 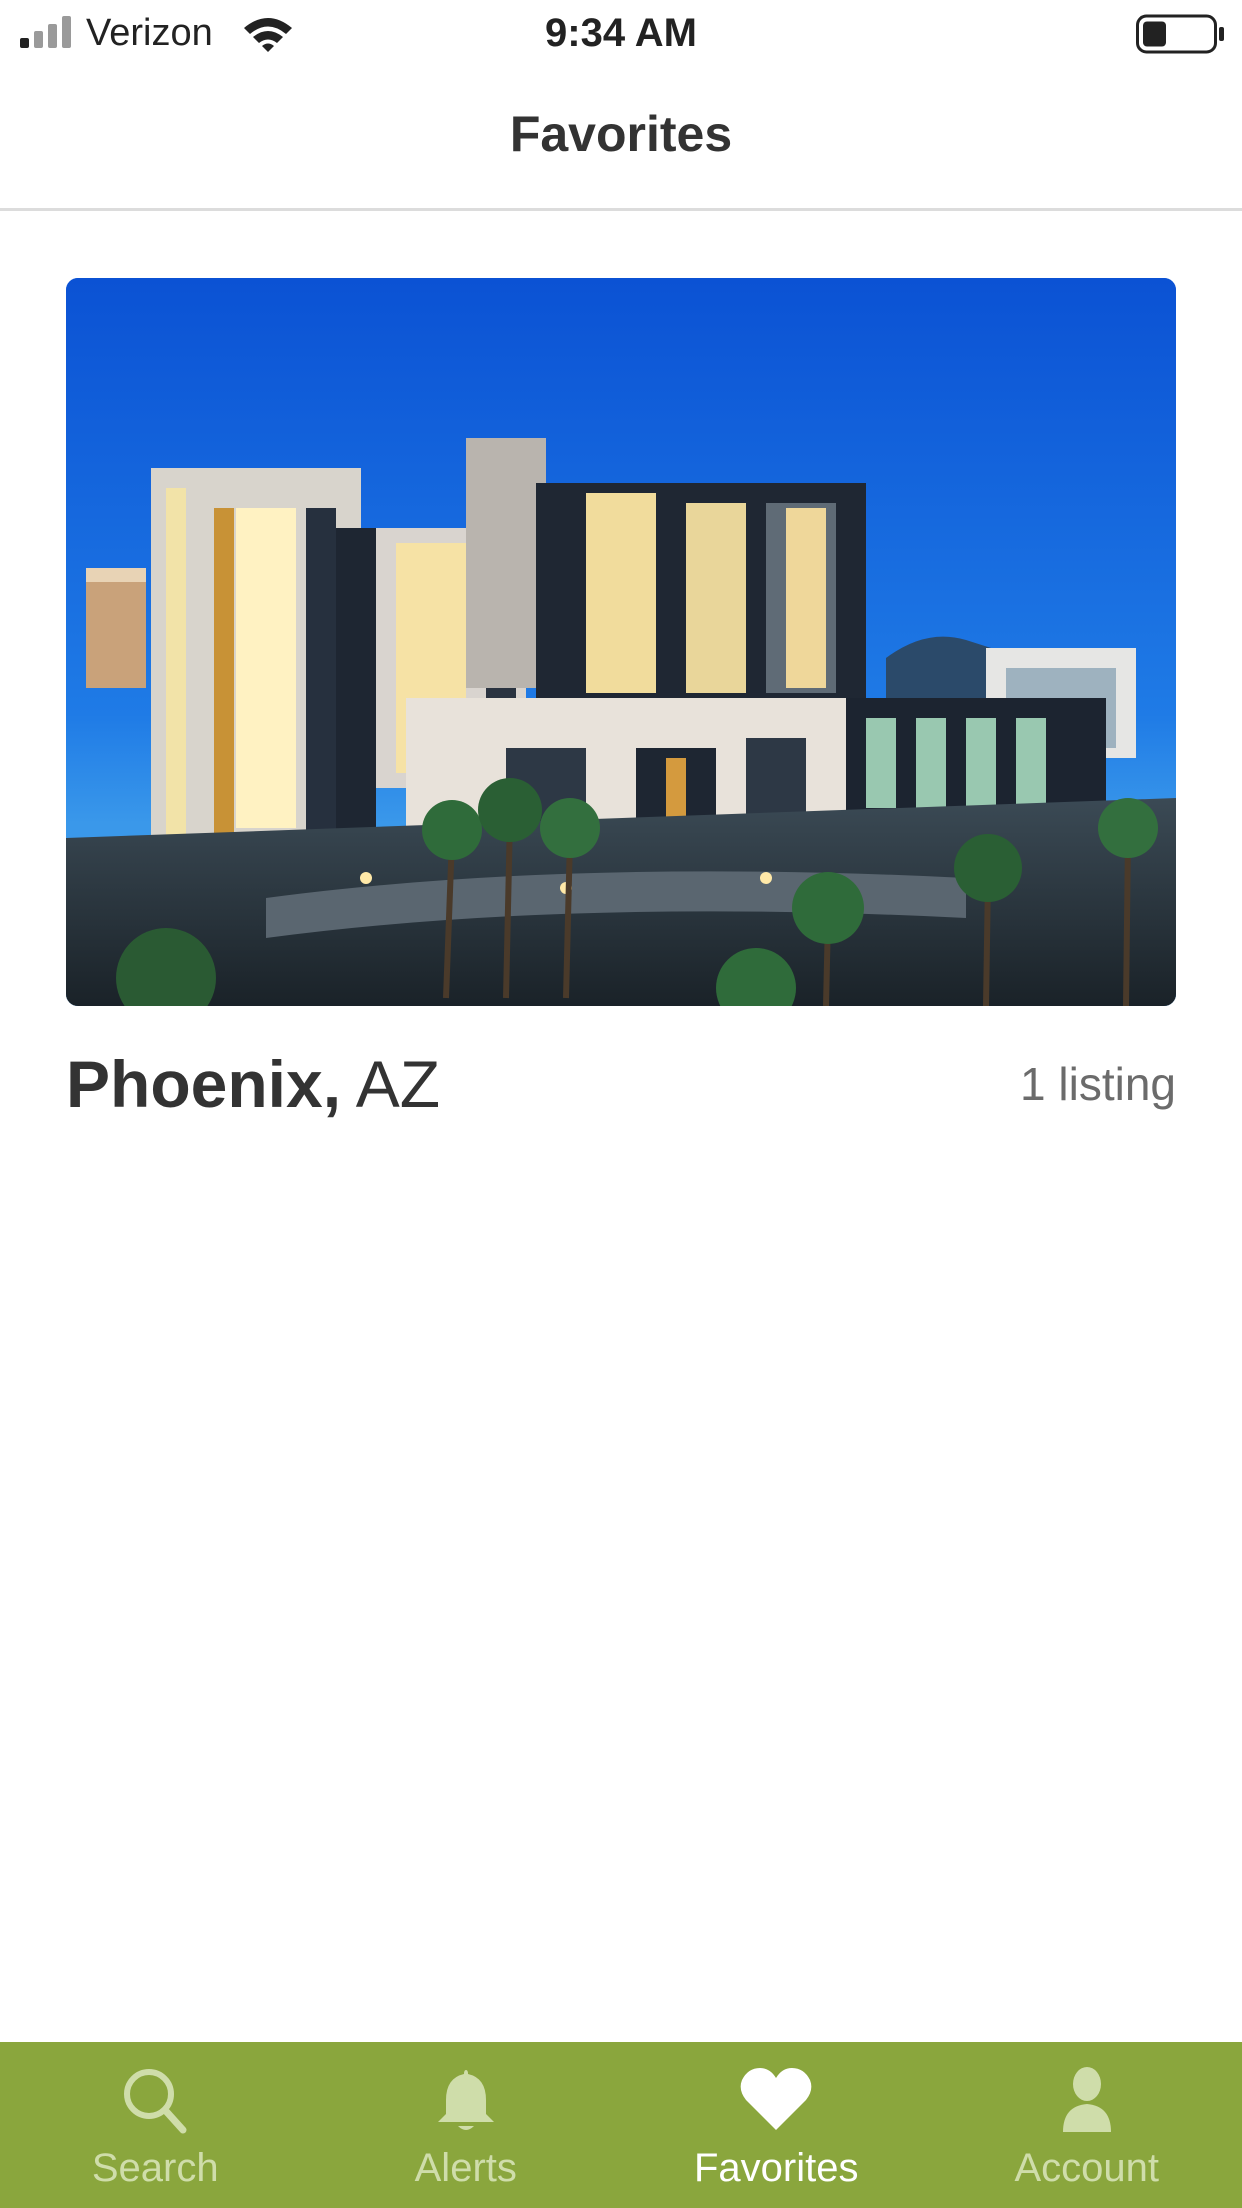 What do you see at coordinates (1087, 2168) in the screenshot?
I see `tab-label-account: Account` at bounding box center [1087, 2168].